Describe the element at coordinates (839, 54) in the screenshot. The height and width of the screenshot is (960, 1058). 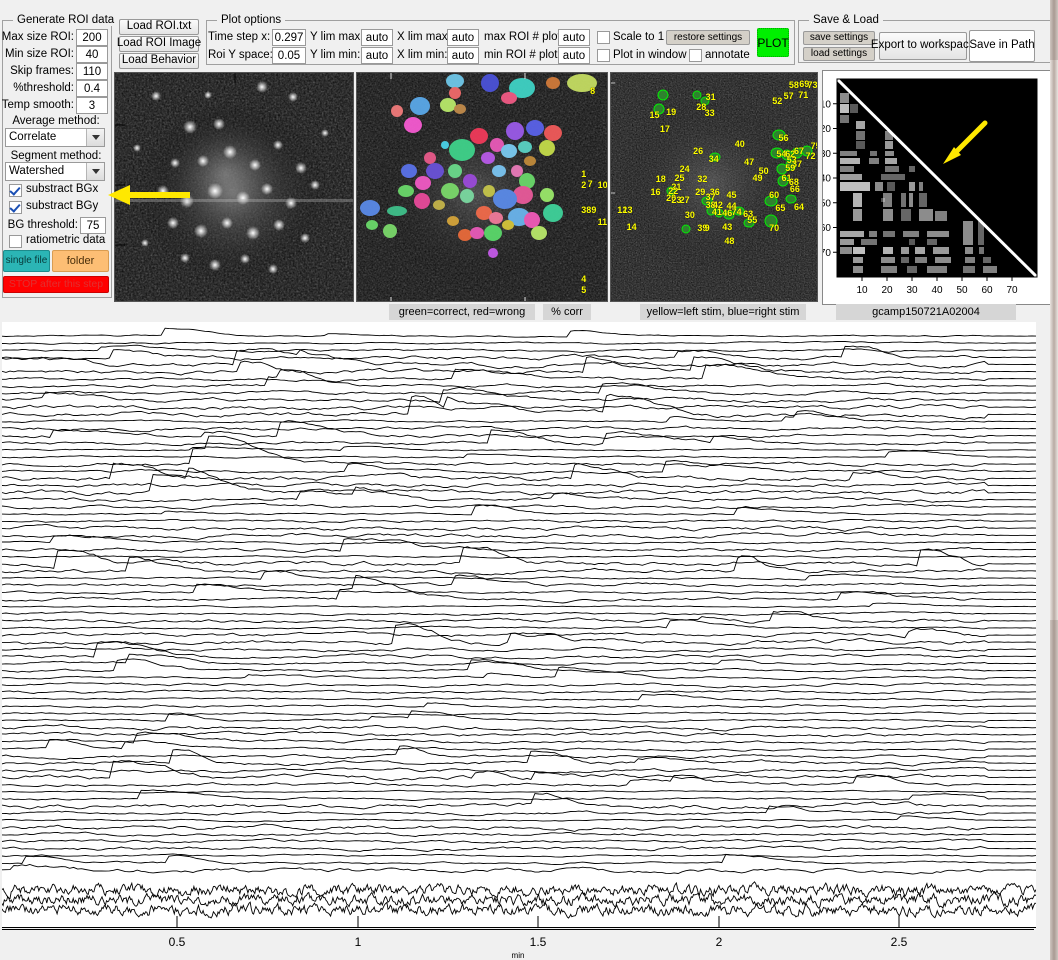
I see `load-settings-button: load settings` at that location.